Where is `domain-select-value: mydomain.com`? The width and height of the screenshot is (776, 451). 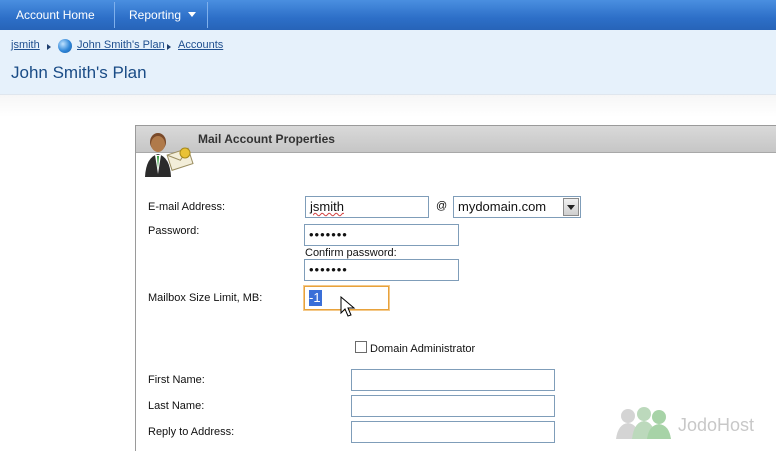 domain-select-value: mydomain.com is located at coordinates (502, 206).